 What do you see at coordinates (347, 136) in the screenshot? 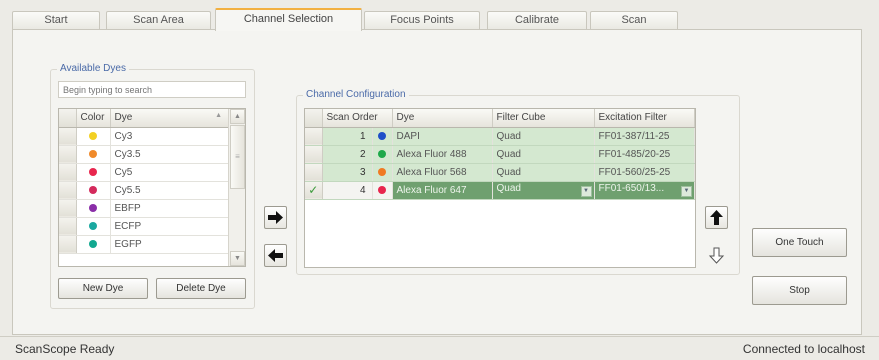
I see `scan-order: 1` at bounding box center [347, 136].